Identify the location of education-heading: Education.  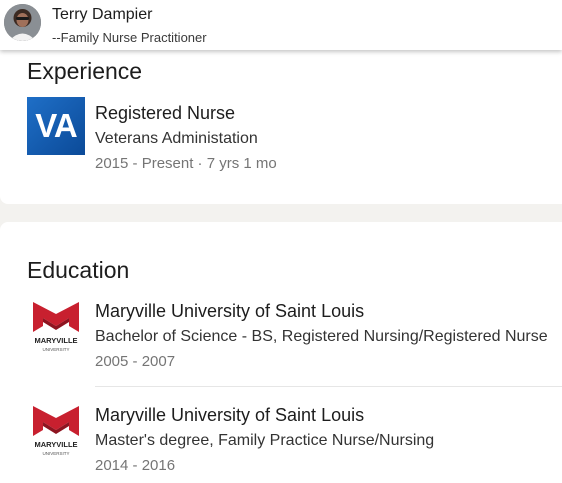
(78, 270).